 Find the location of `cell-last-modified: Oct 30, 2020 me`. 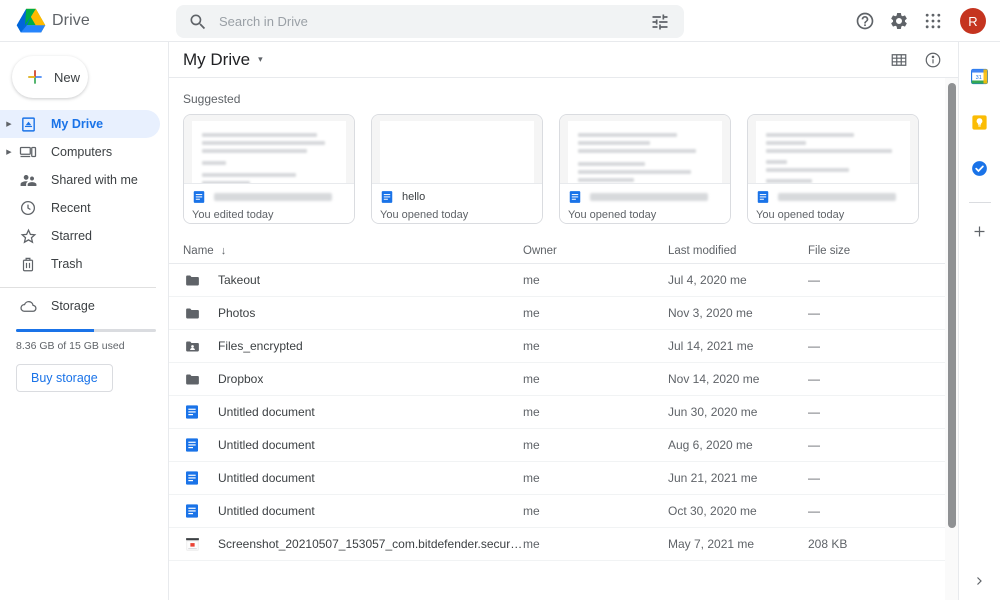

cell-last-modified: Oct 30, 2020 me is located at coordinates (712, 511).